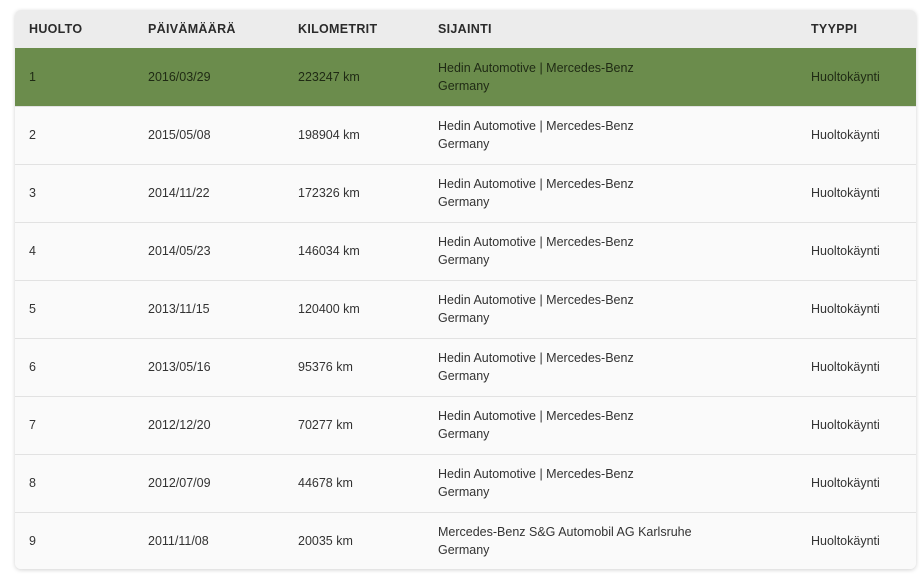 This screenshot has width=923, height=586. I want to click on kilometers-cell: 146034 km, so click(329, 251).